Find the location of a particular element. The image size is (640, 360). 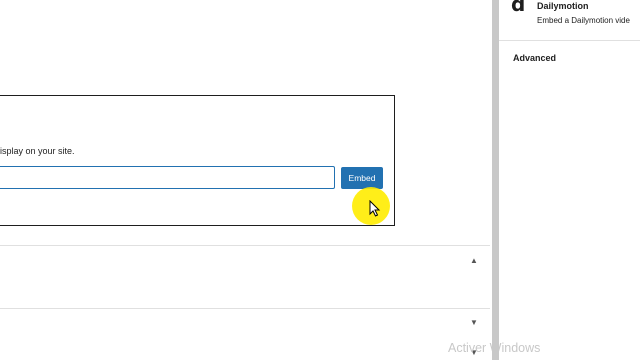

embed-instructions: isplay on your site. is located at coordinates (37, 151).